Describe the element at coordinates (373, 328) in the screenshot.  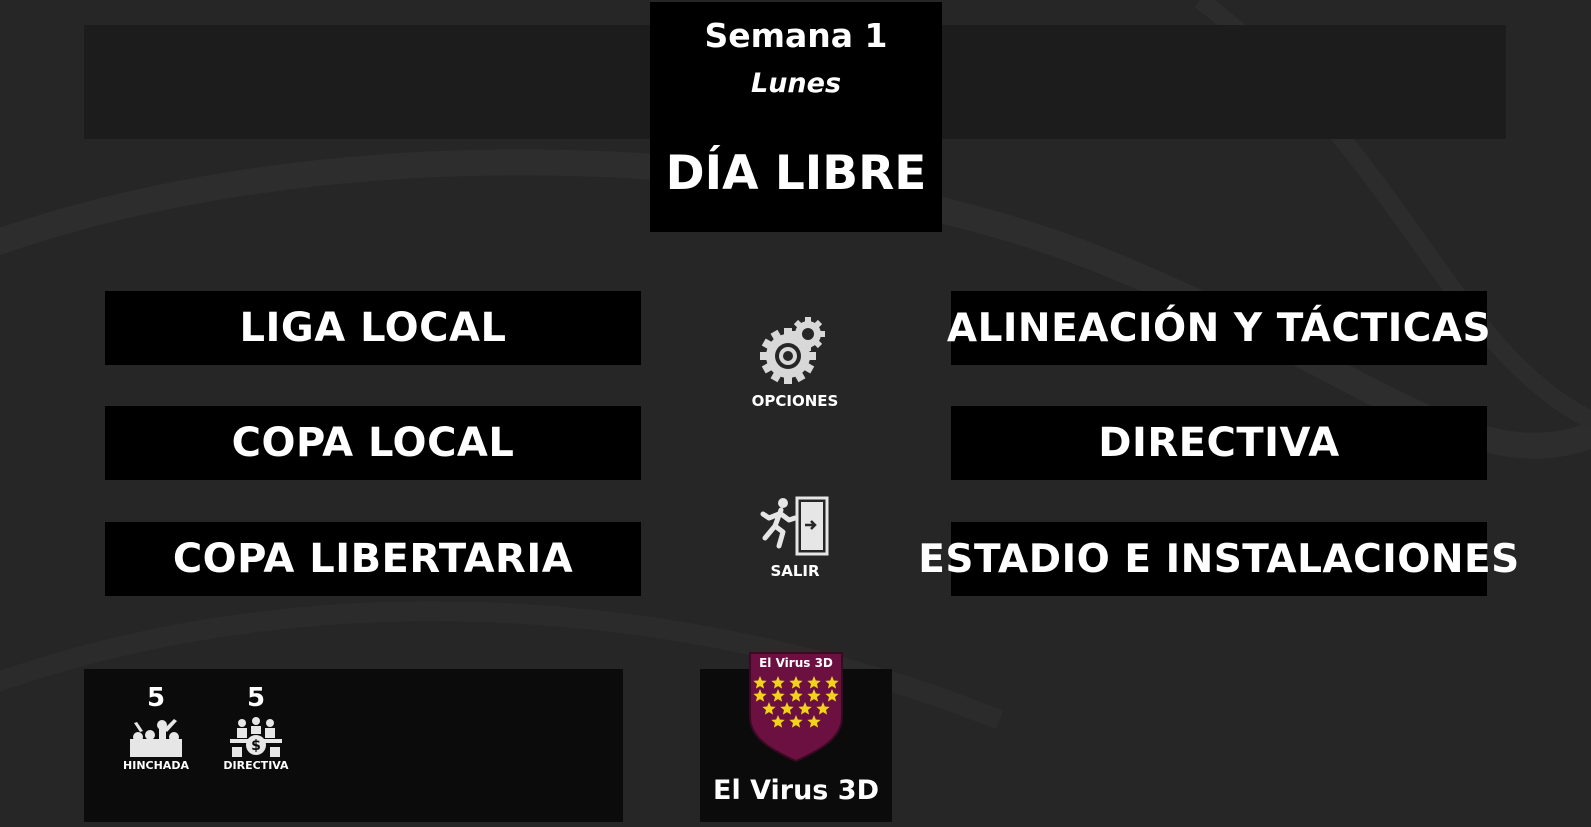
I see `liga-local-button: LIGA LOCAL` at that location.